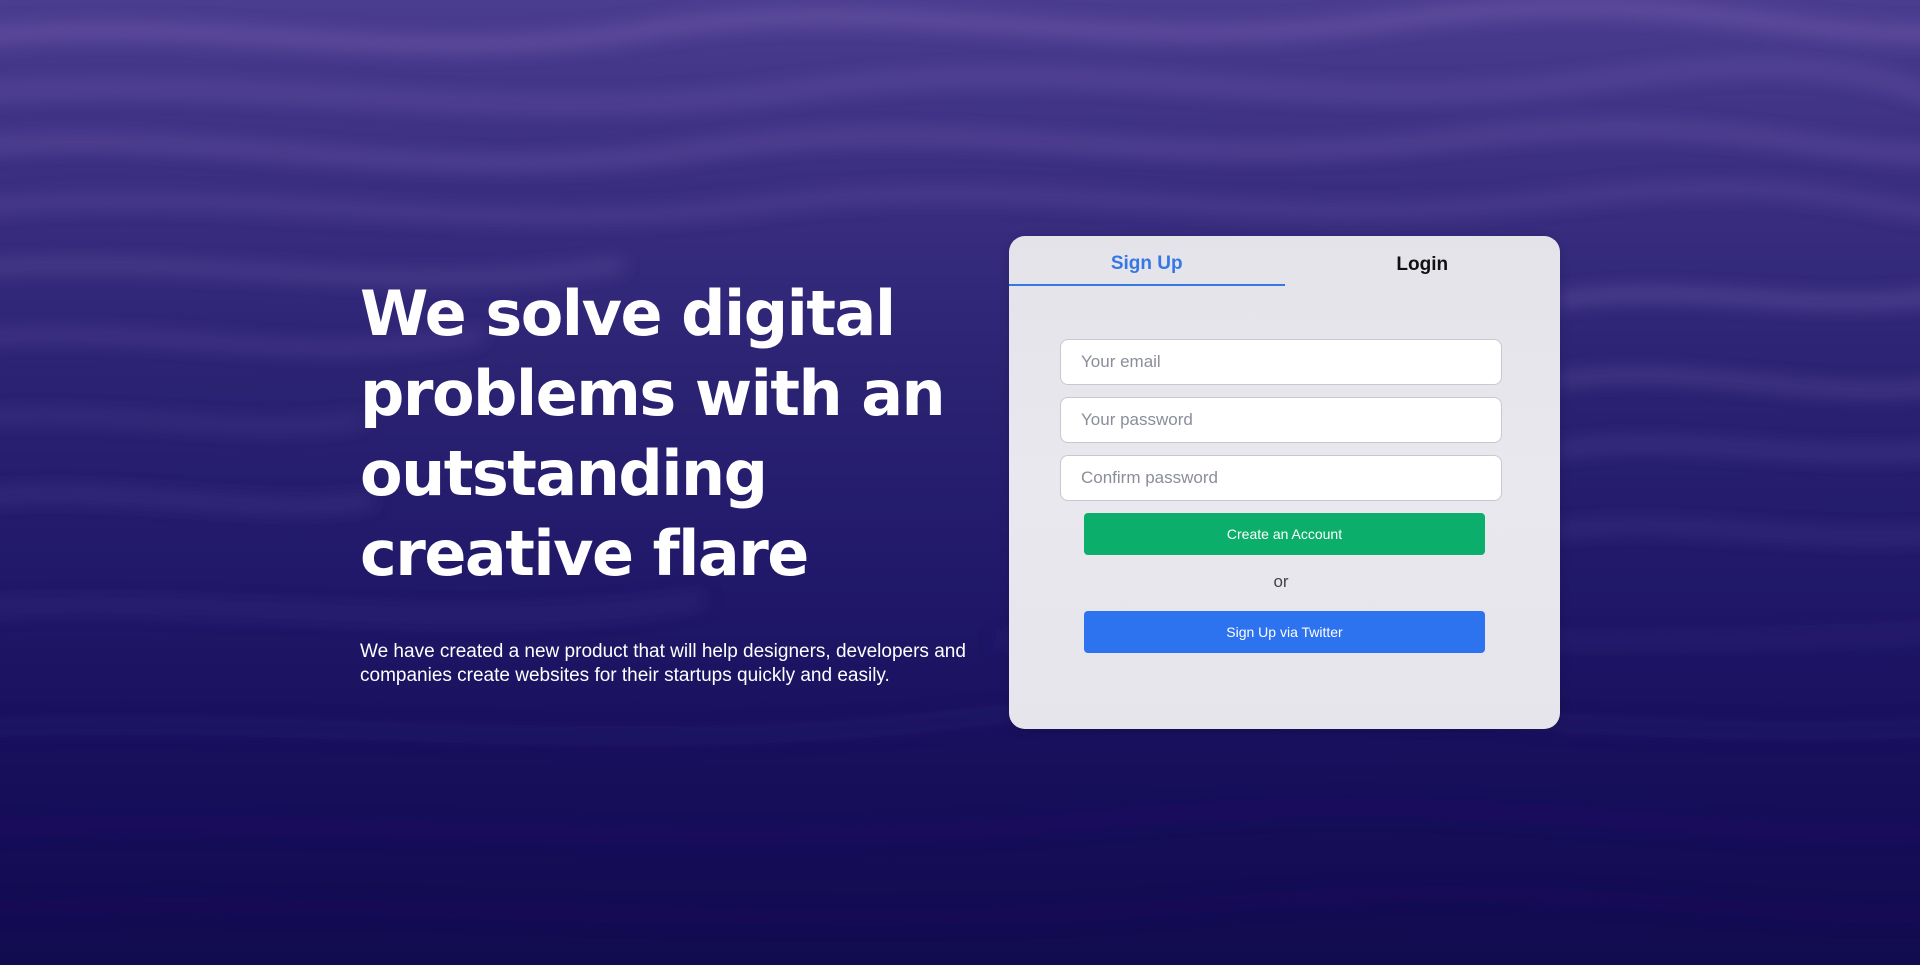  Describe the element at coordinates (1281, 478) in the screenshot. I see `confirm-password-field` at that location.